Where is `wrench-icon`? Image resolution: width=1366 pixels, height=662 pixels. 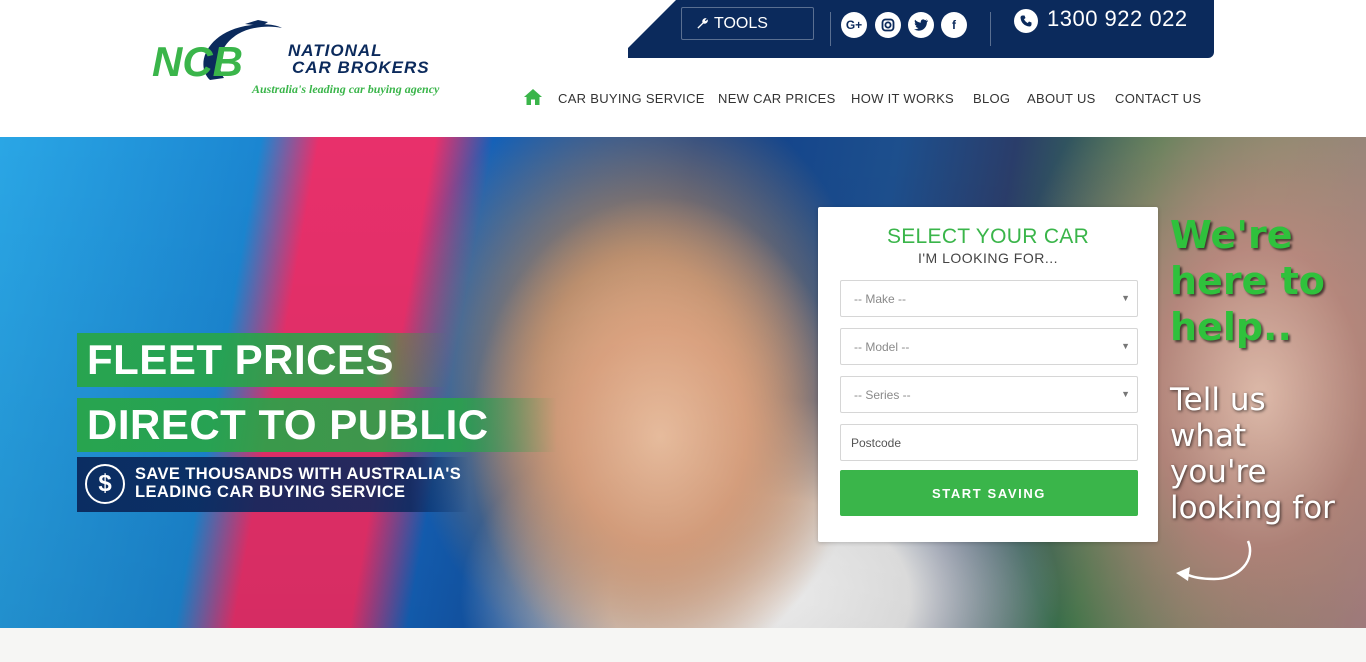 wrench-icon is located at coordinates (702, 23).